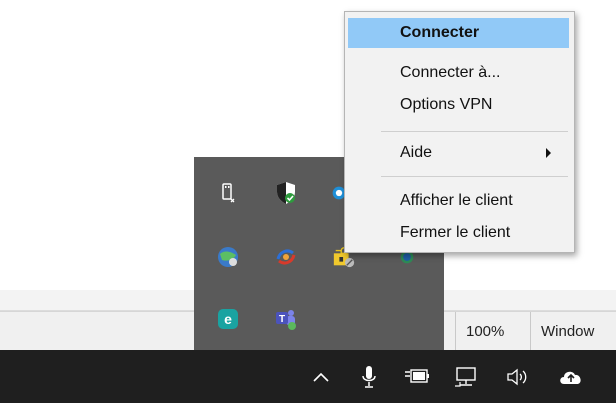 The image size is (616, 403). What do you see at coordinates (321, 377) in the screenshot?
I see `chevron-up-icon` at bounding box center [321, 377].